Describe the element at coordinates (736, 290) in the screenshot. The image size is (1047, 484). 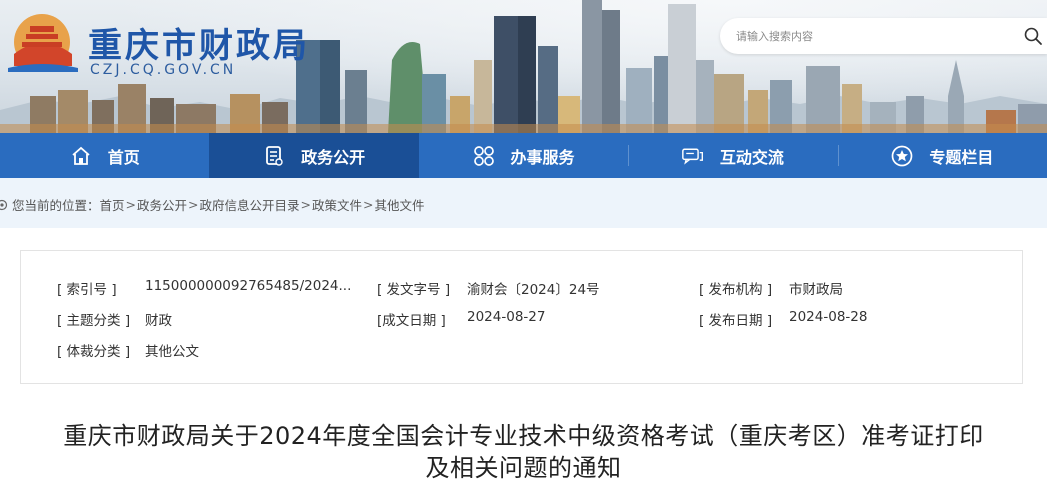
I see `publisher-label: [ 发布机构 ]` at that location.